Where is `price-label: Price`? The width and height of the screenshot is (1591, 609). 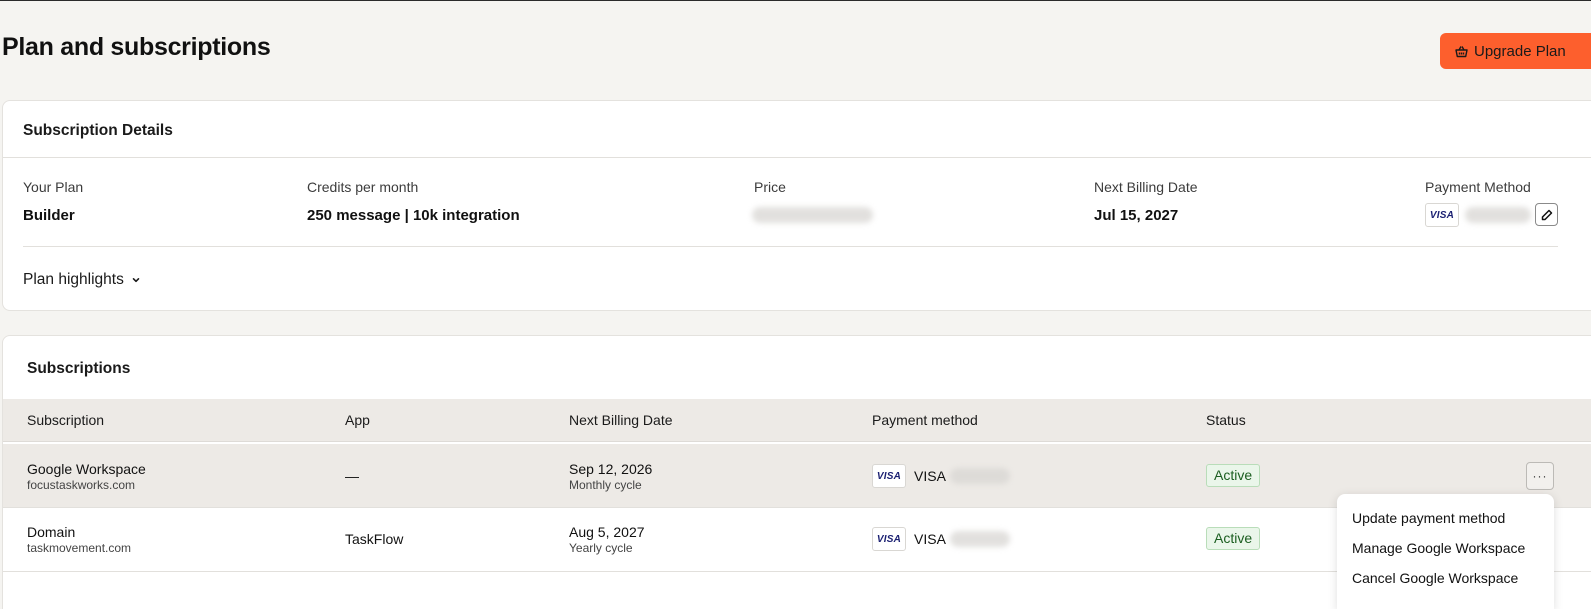 price-label: Price is located at coordinates (770, 187).